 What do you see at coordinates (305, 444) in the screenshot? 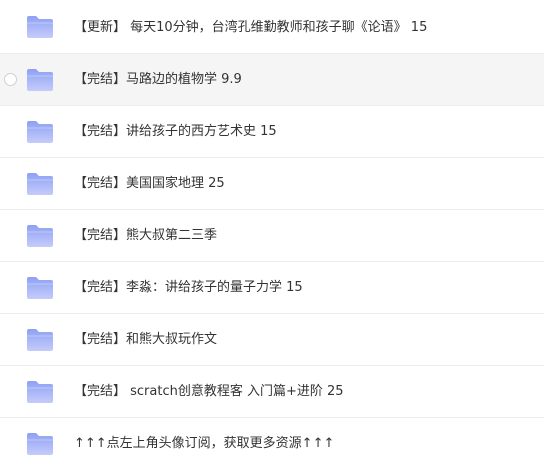
I see `folder-name: ↑↑↑点左上角头像订阅，获取更多资源↑↑↑` at bounding box center [305, 444].